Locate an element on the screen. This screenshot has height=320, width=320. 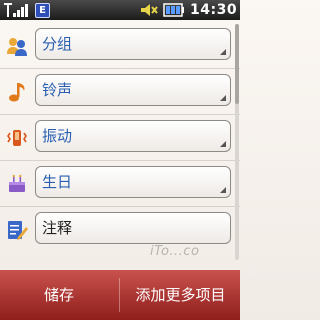
softkey-divider is located at coordinates (119, 295).